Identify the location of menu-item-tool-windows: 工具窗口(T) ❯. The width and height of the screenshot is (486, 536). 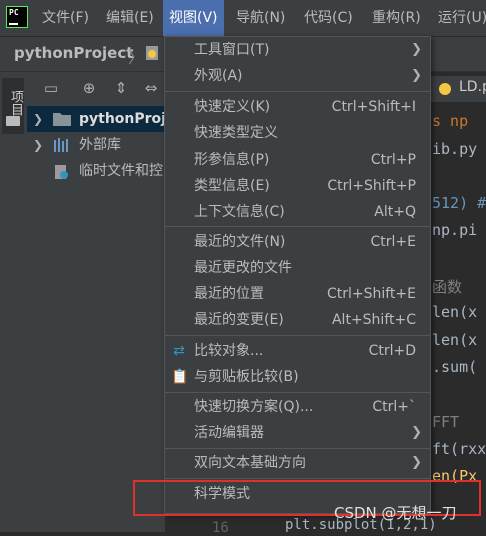
(297, 50).